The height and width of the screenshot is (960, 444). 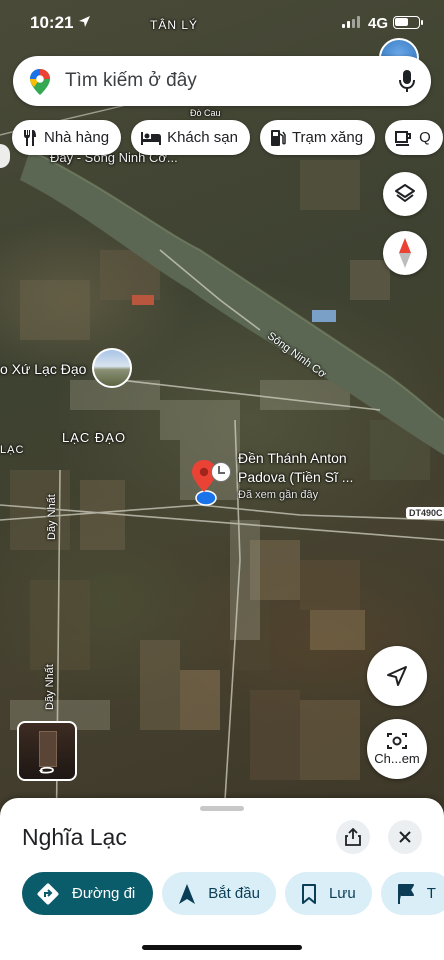 What do you see at coordinates (202, 137) in the screenshot?
I see `chip-label: Khách sạn` at bounding box center [202, 137].